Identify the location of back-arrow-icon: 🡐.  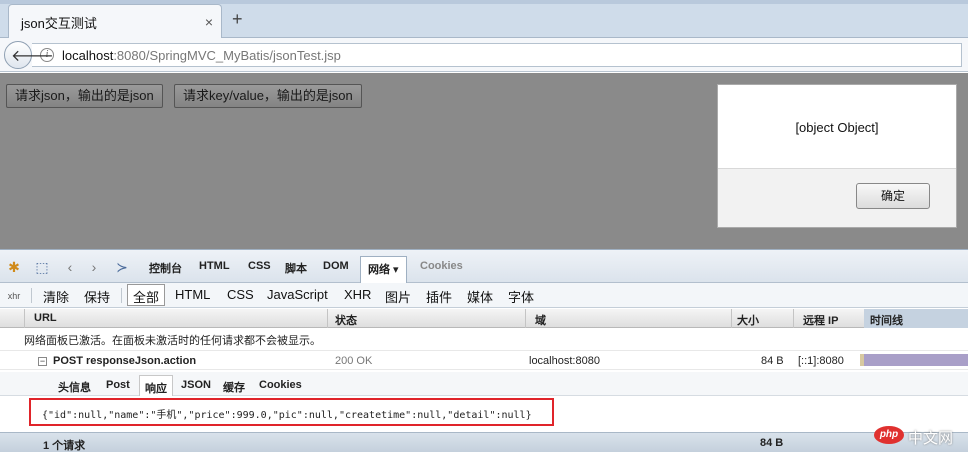
(32, 56).